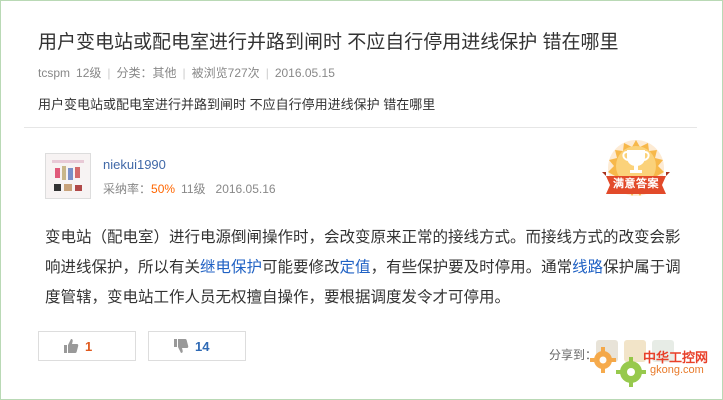  Describe the element at coordinates (163, 188) in the screenshot. I see `adoption-rate-value: 50%` at that location.